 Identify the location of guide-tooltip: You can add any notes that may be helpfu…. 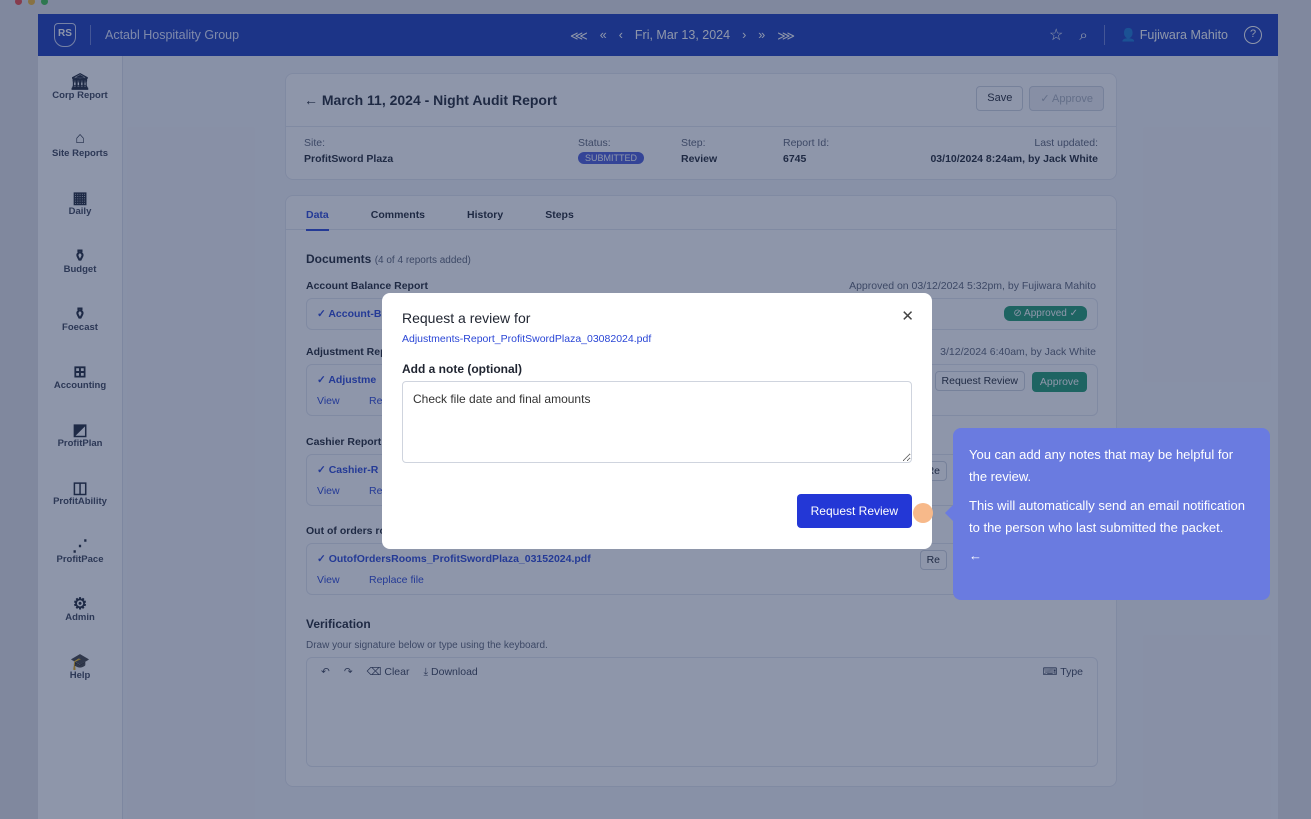
(1107, 514).